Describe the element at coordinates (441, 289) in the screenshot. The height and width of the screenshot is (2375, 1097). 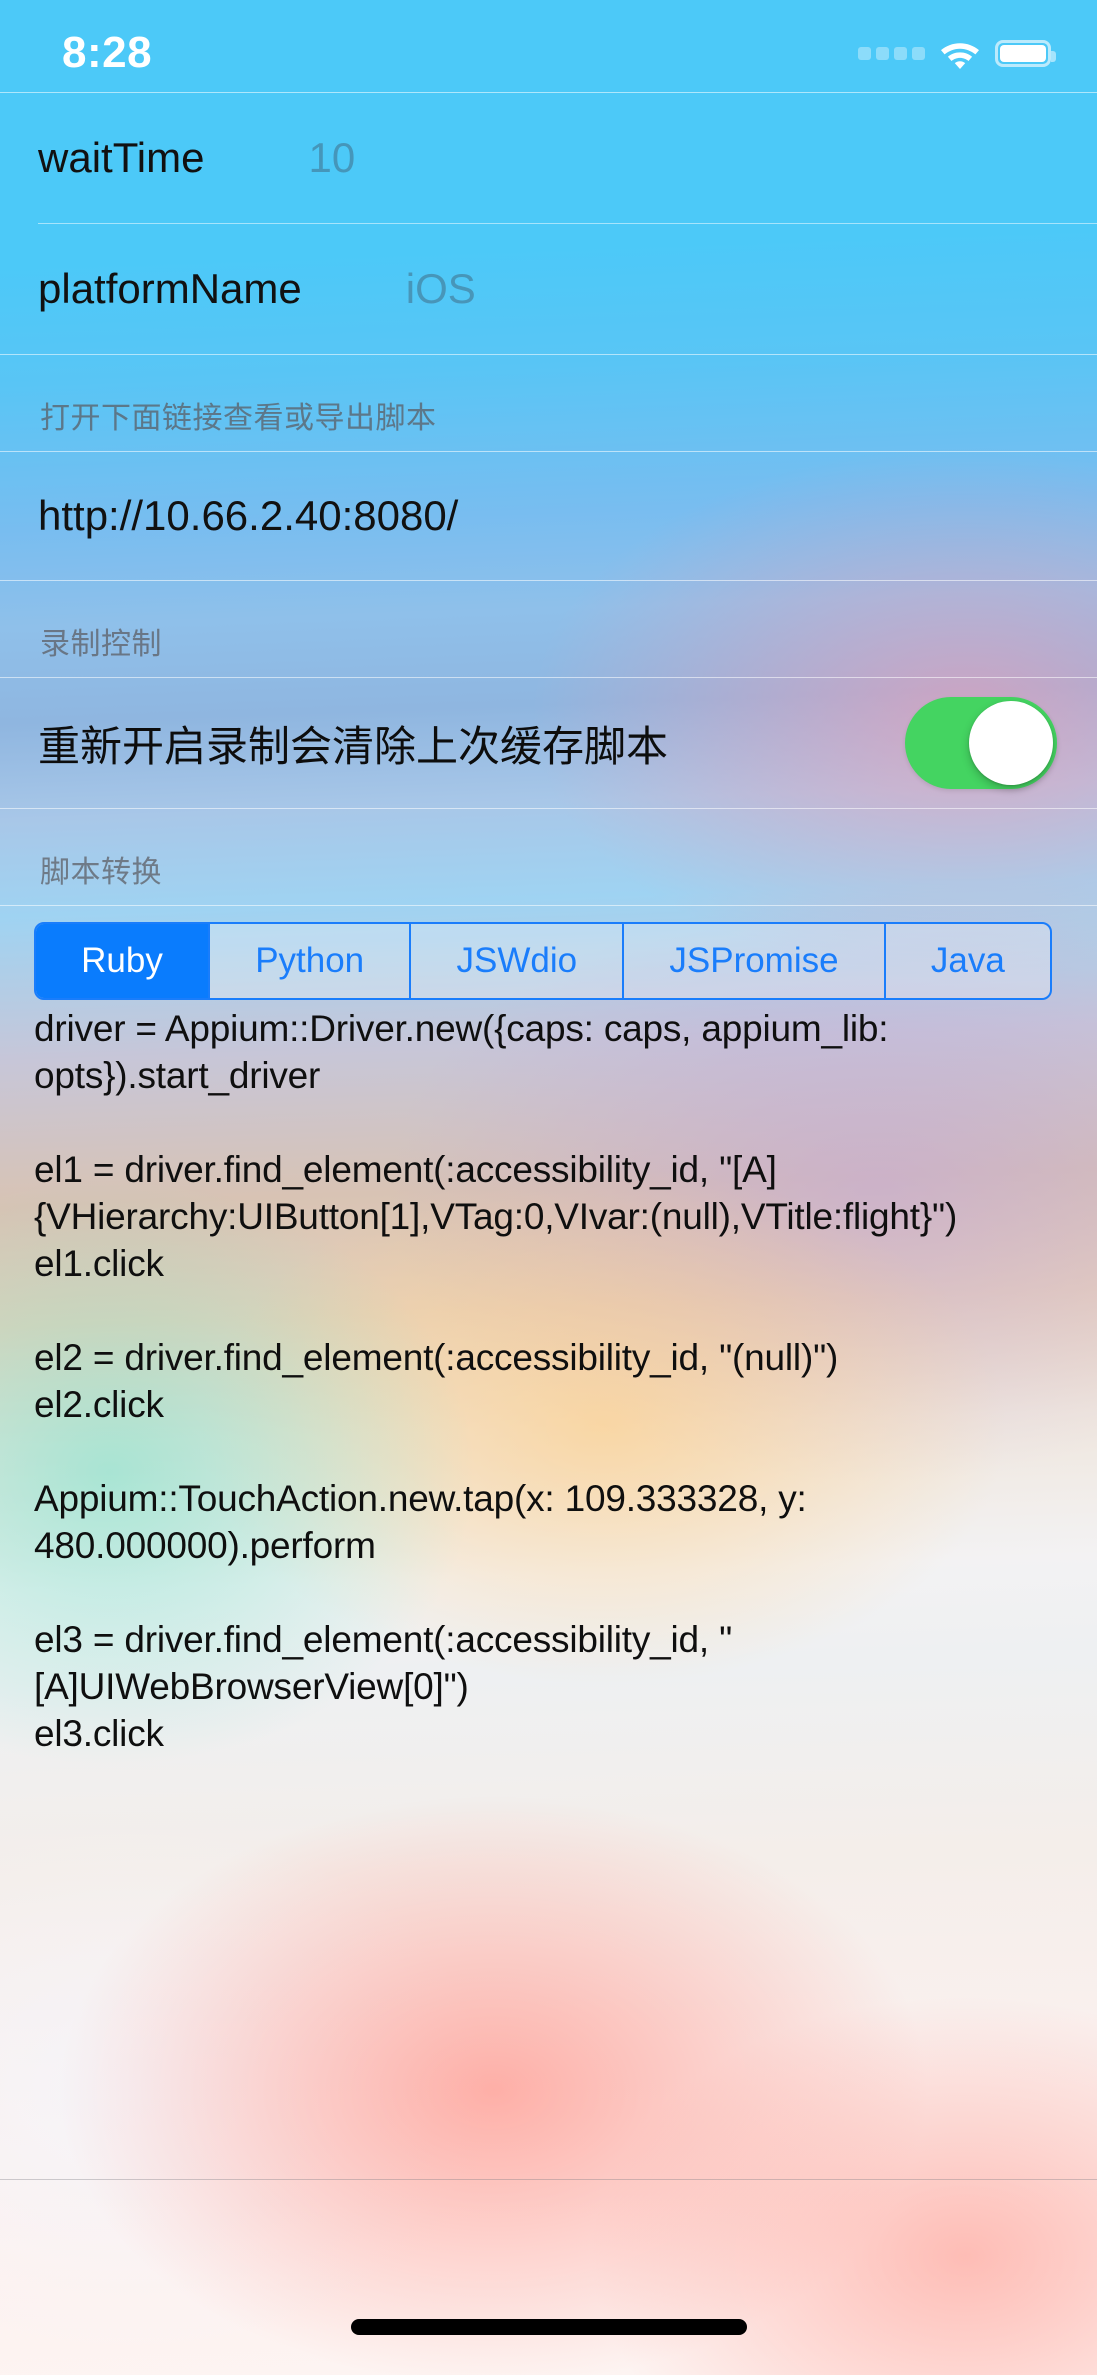
I see `row-platform-name-value: iOS` at that location.